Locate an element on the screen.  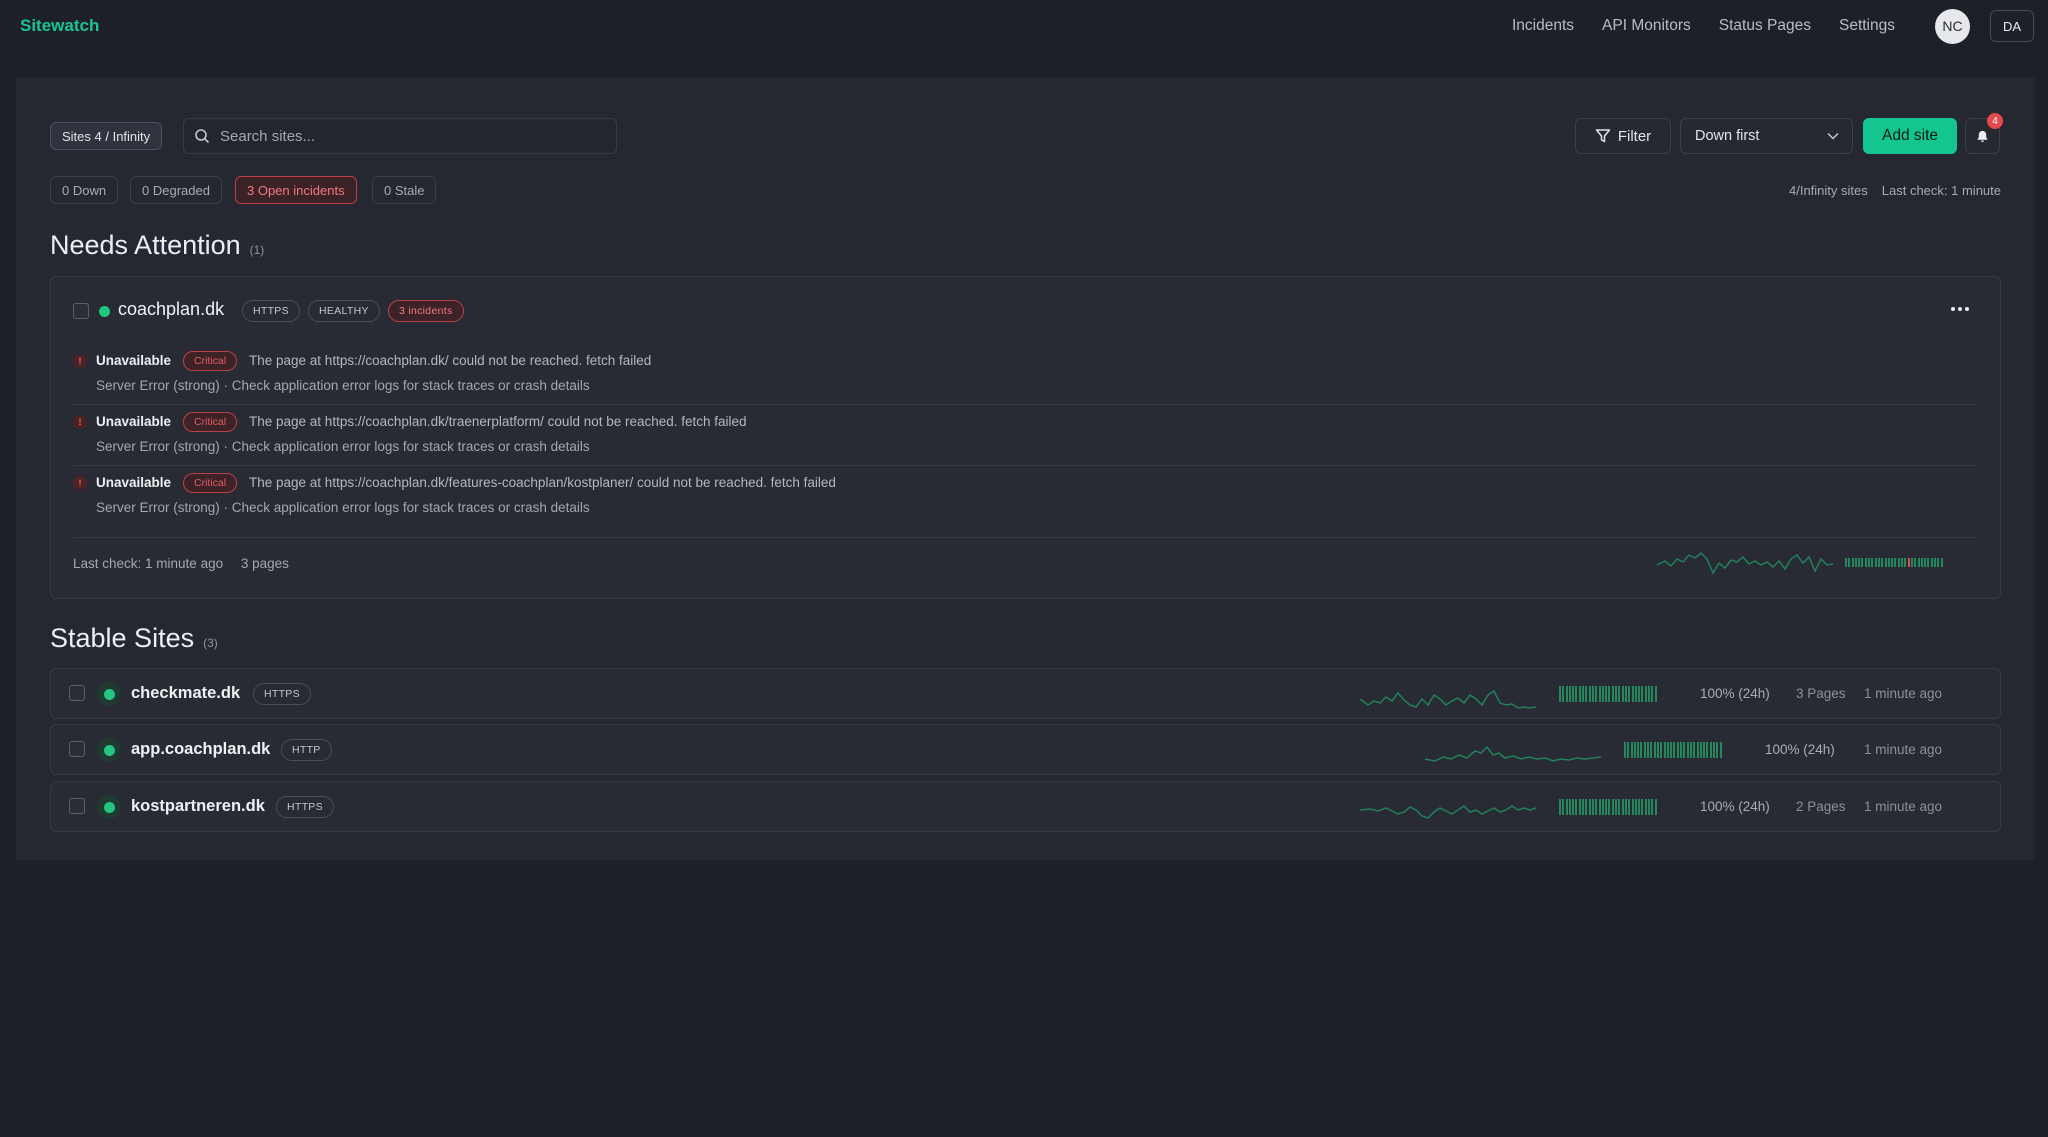
nav-link-settings: Settings is located at coordinates (1867, 26).